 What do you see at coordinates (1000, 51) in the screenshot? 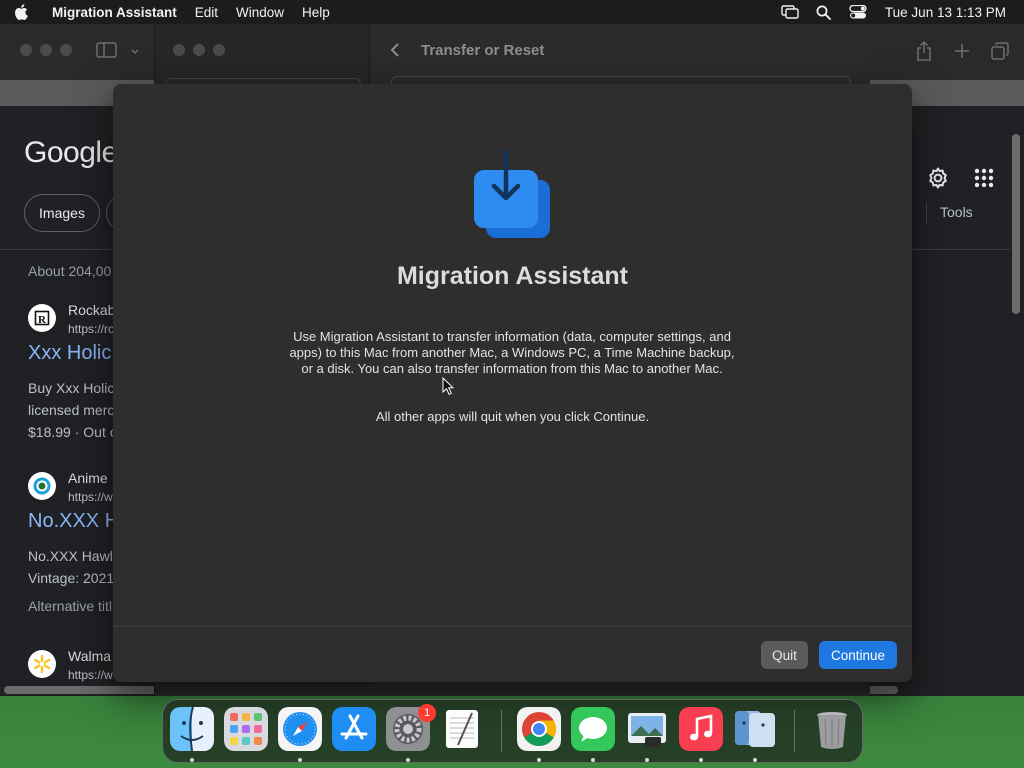
I see `tab-overview-icon` at bounding box center [1000, 51].